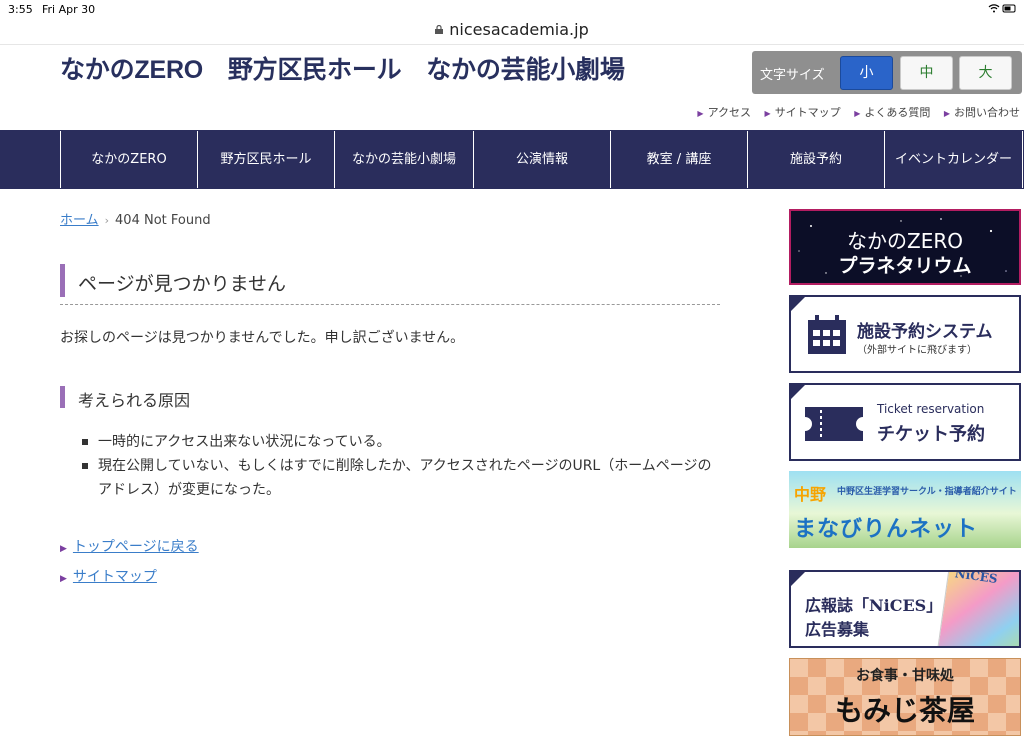 This screenshot has height=741, width=1024. I want to click on ticket-reservation-banner: Ticket reservation チケット予約, so click(905, 422).